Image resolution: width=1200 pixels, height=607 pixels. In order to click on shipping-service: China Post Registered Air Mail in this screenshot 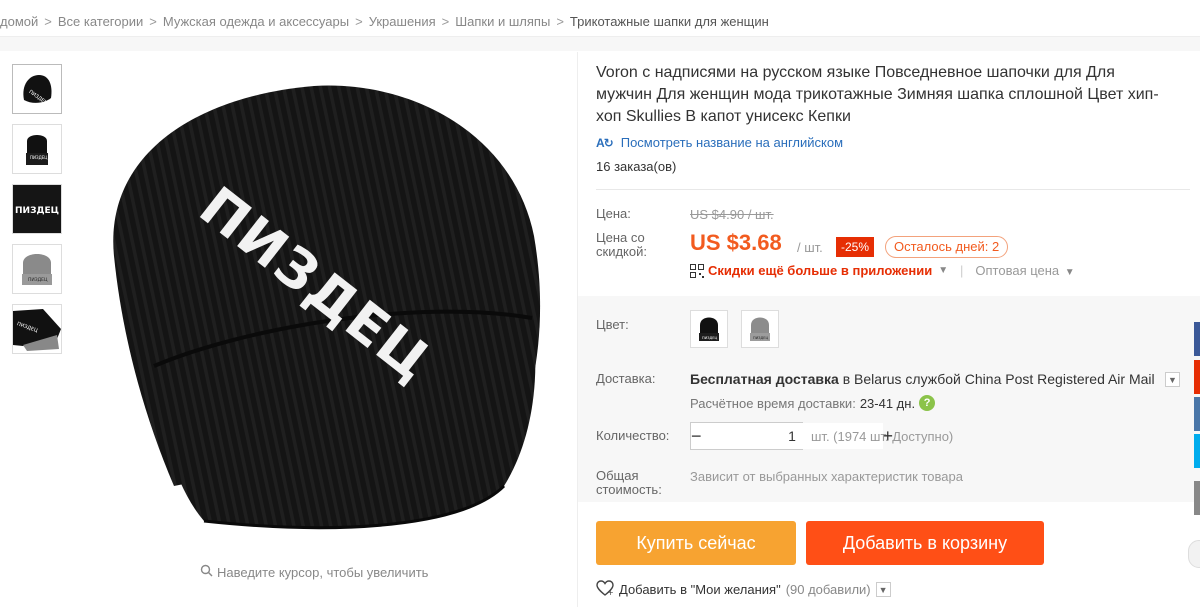, I will do `click(1060, 379)`.